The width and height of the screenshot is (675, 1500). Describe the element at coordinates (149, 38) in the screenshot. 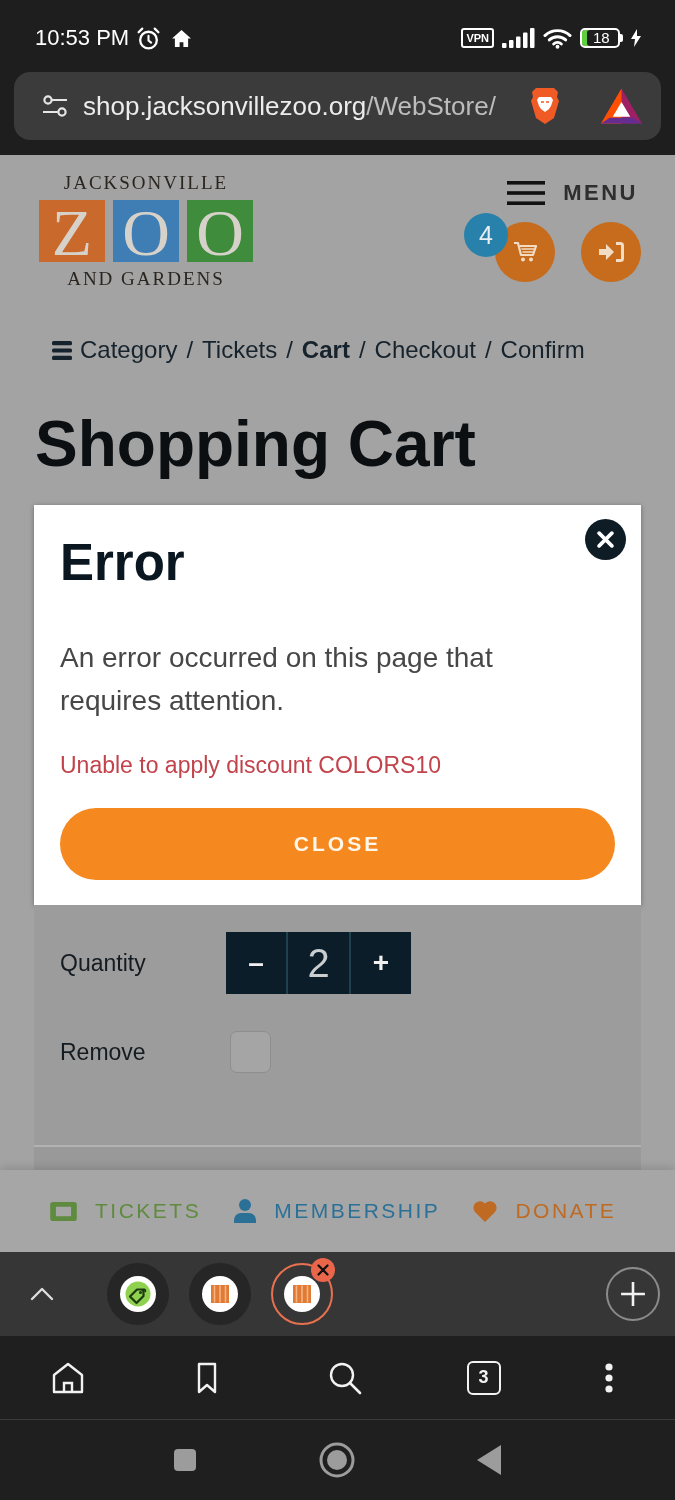

I see `alarm-clock-icon` at that location.